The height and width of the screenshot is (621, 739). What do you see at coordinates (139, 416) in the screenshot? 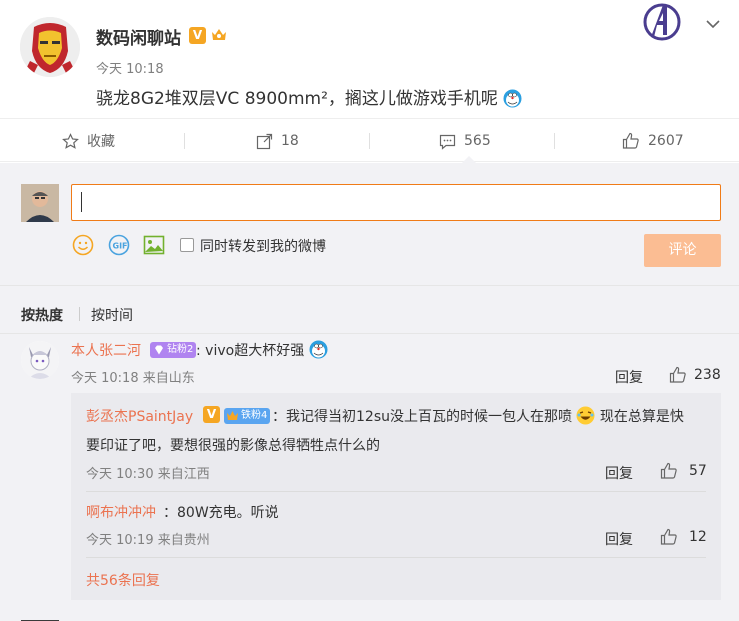
I see `reply-author-name: 彭丞杰PSaintJay` at bounding box center [139, 416].